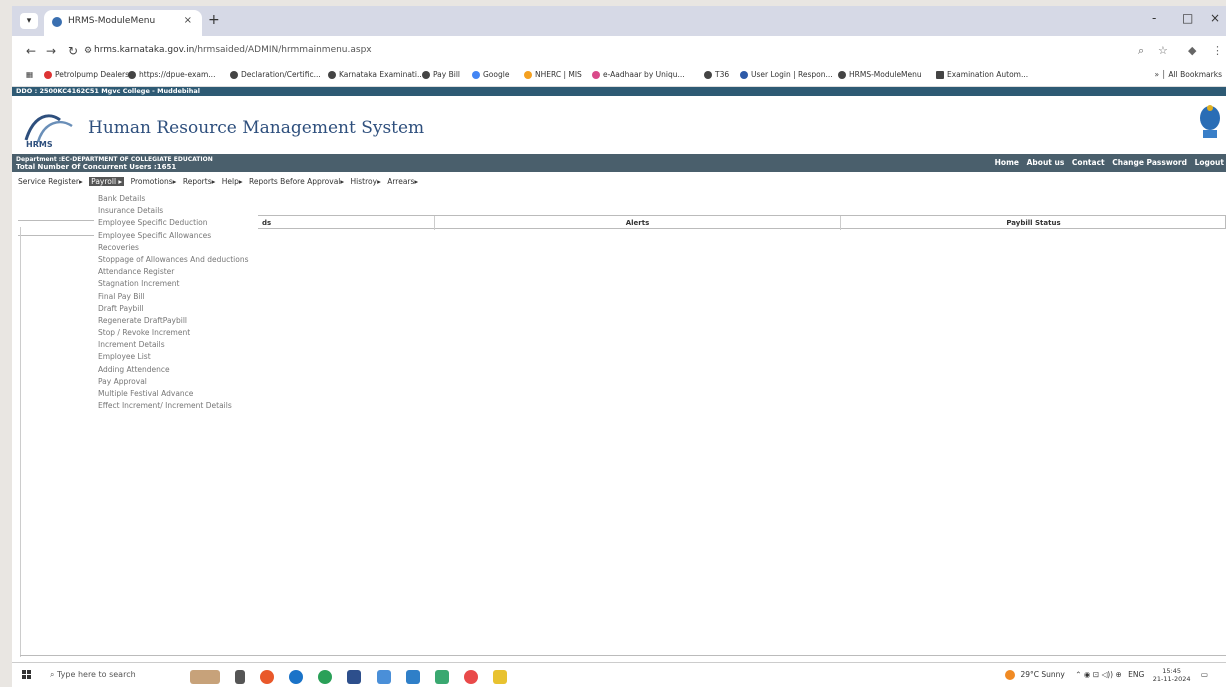 The height and width of the screenshot is (687, 1226). I want to click on dropdown-item-recoveries: Recoveries, so click(178, 248).